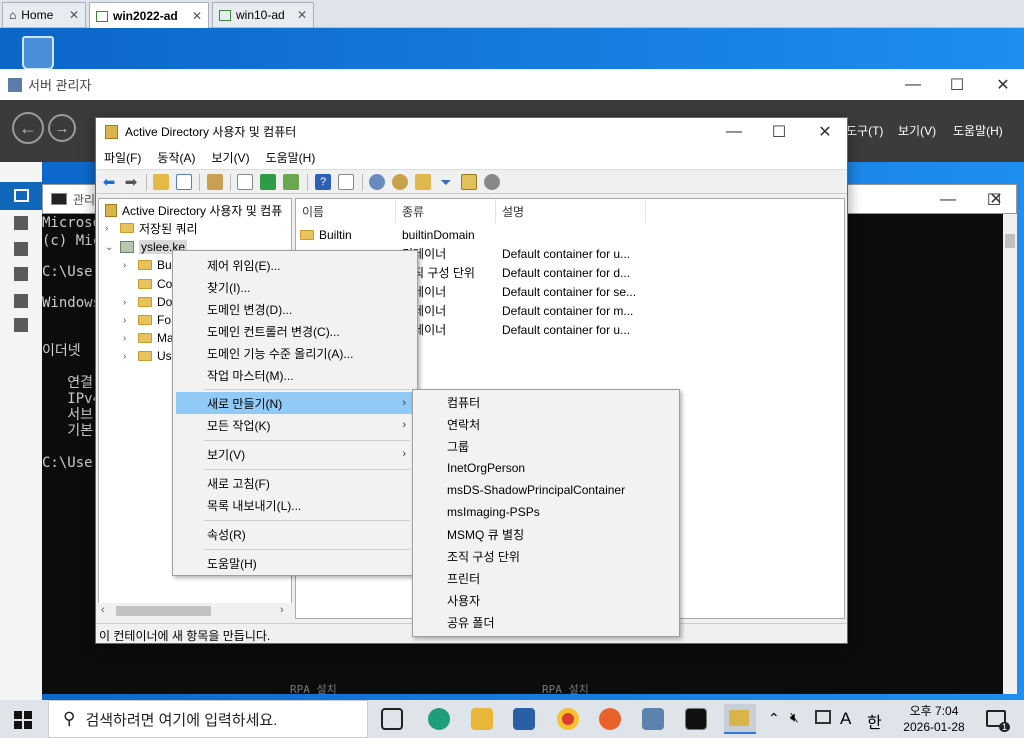 The image size is (1024, 738). Describe the element at coordinates (323, 182) in the screenshot. I see `help-icon: ?` at that location.